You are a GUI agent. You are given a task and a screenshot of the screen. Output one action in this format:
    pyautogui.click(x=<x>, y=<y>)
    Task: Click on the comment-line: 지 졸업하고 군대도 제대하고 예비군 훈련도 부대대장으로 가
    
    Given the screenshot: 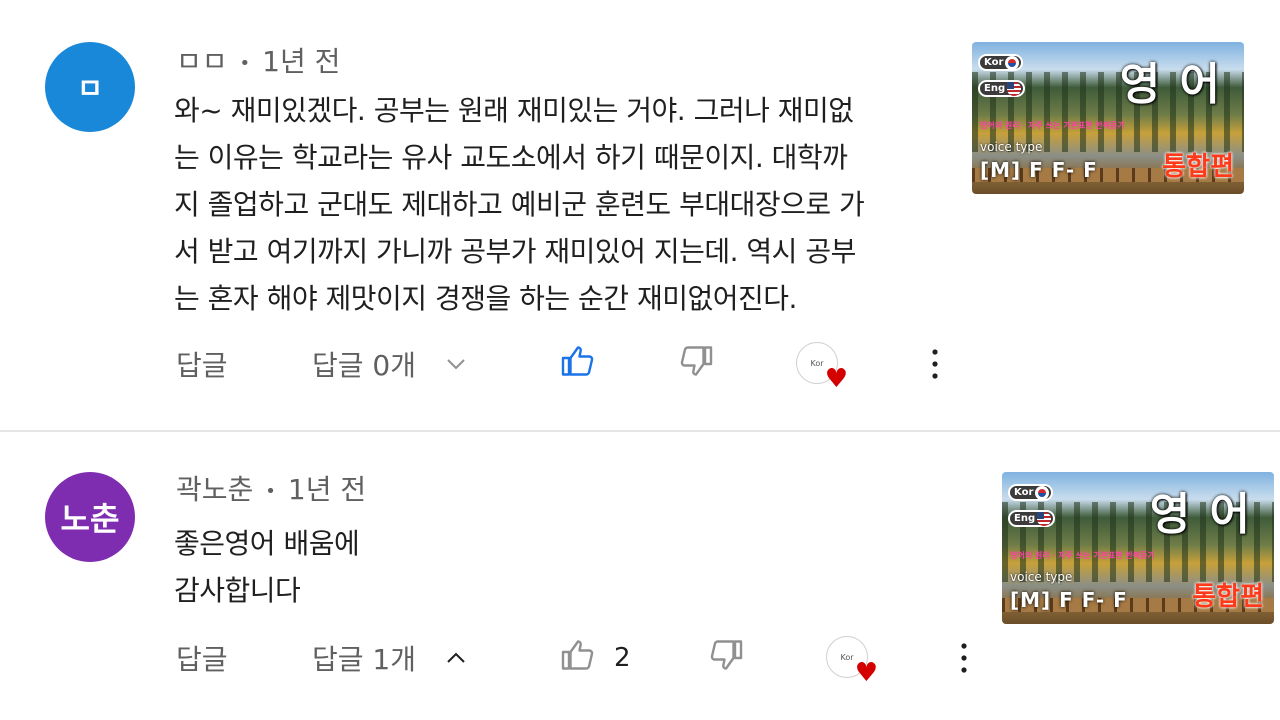 What is the action you would take?
    pyautogui.click(x=519, y=204)
    